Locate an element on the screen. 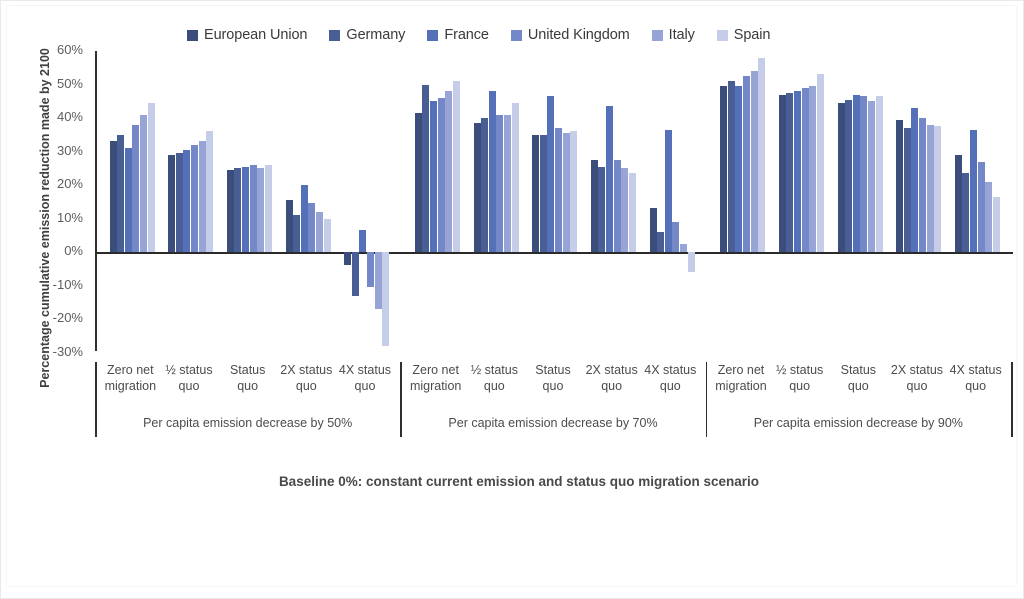 This screenshot has width=1024, height=599. legend-label: France is located at coordinates (466, 35).